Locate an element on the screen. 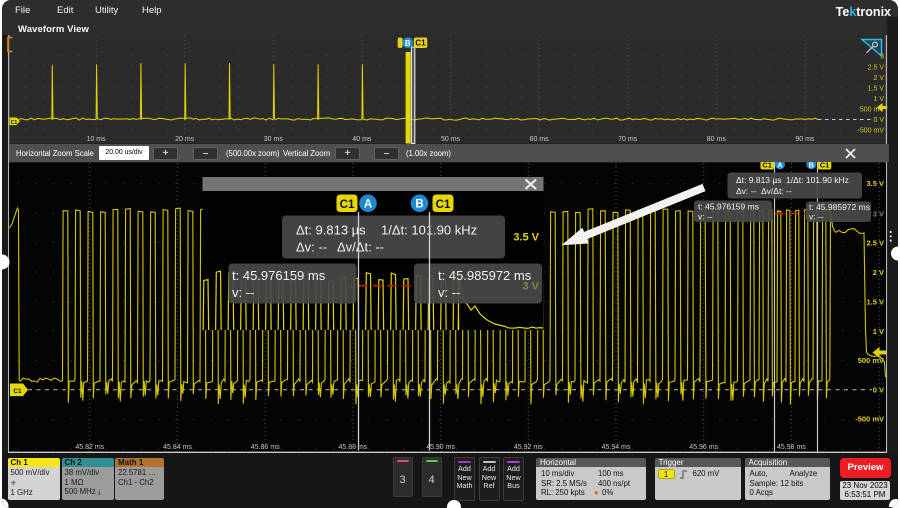  svg-text: 45.98 ms is located at coordinates (791, 447).